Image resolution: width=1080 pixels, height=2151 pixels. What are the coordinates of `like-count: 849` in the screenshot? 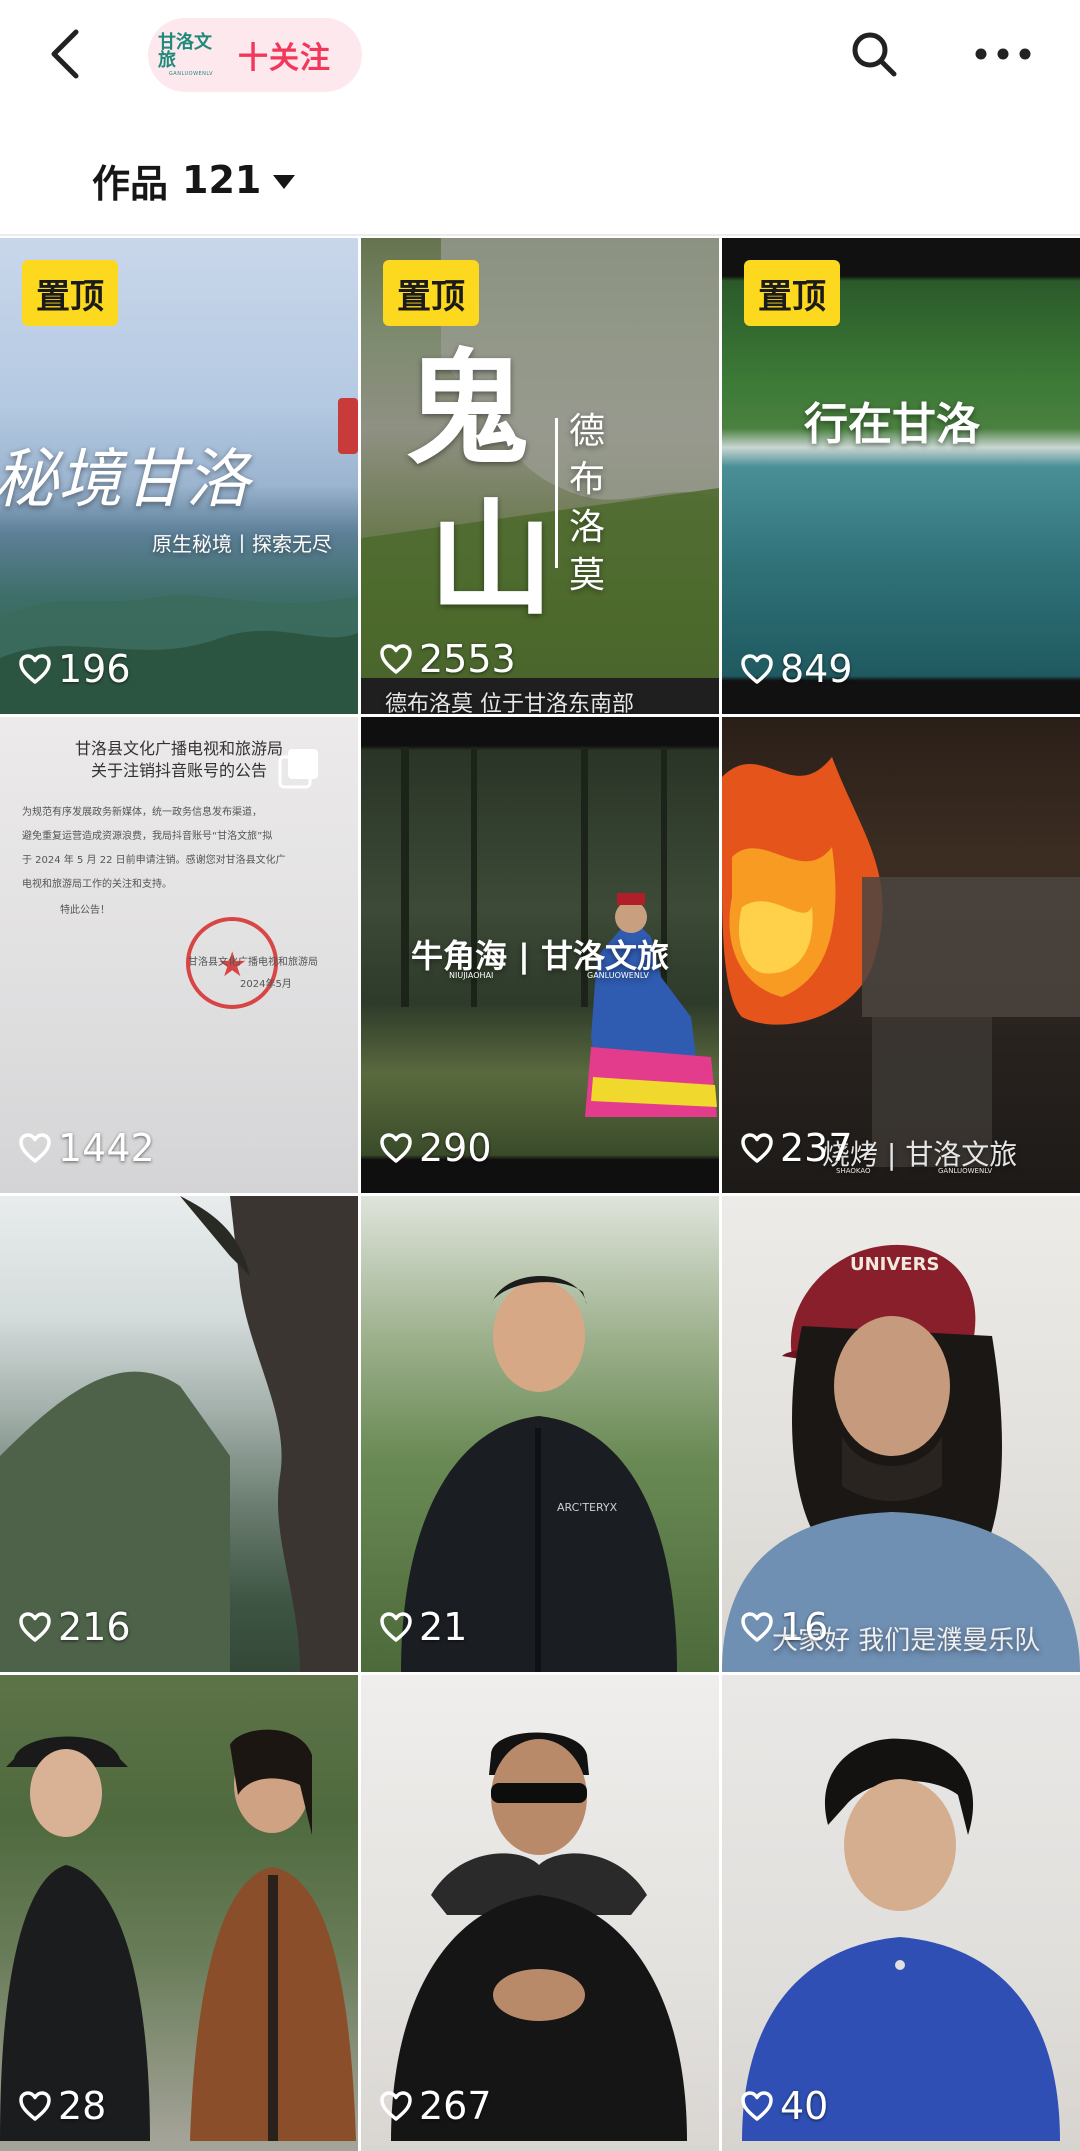 It's located at (796, 669).